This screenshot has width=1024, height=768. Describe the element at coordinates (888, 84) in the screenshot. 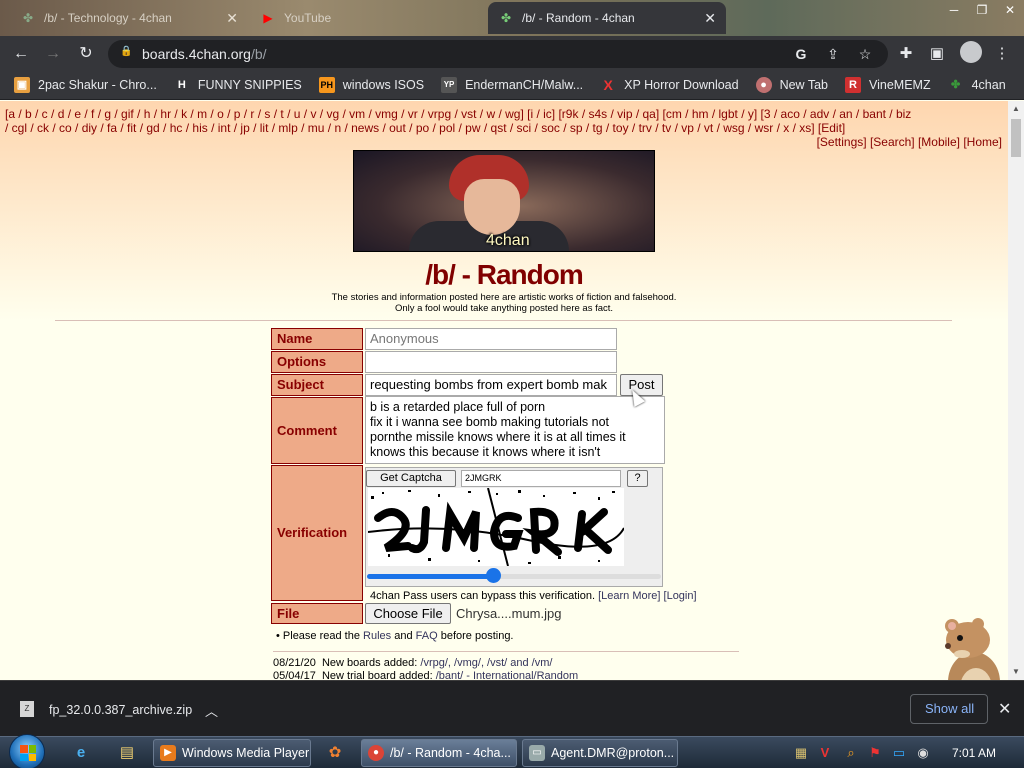

I see `bookmark-vinememz: R VineMEMZ` at that location.